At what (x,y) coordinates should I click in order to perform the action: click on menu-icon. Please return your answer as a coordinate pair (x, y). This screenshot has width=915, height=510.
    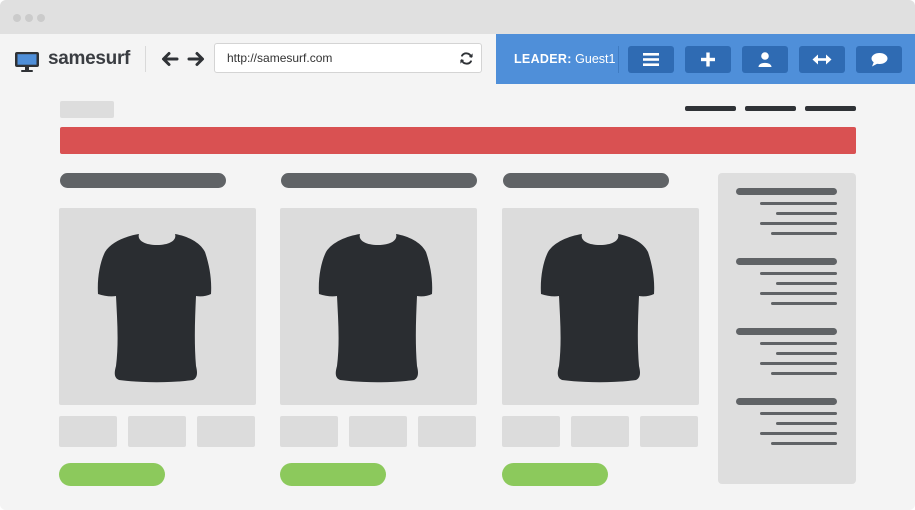
    Looking at the image, I should click on (651, 59).